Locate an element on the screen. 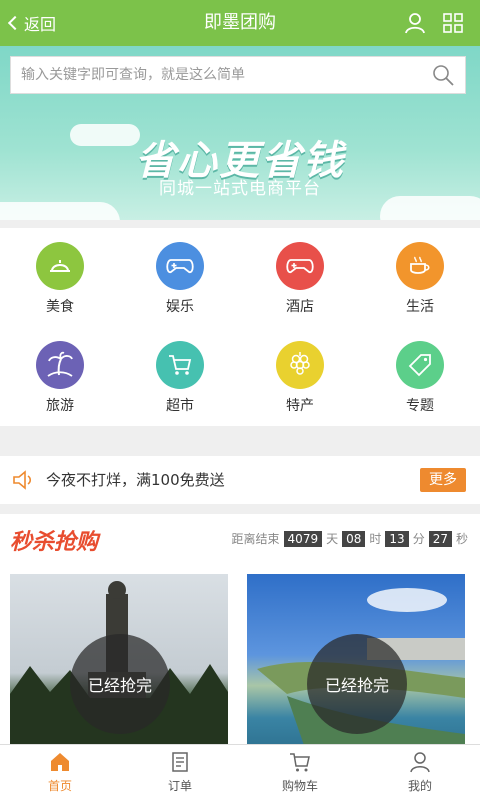 Image resolution: width=480 pixels, height=800 pixels. bottom-tab-bar: 首页 订单 购物车 我的 is located at coordinates (240, 772).